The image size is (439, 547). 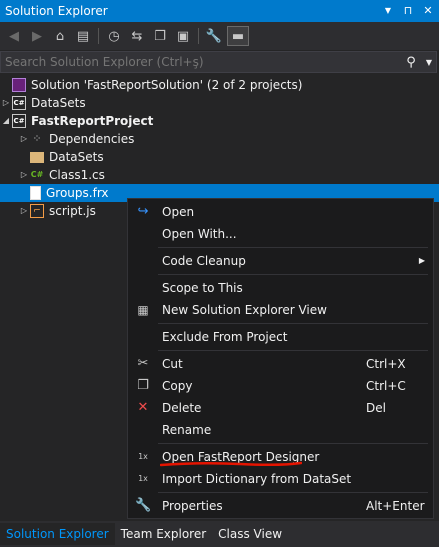 What do you see at coordinates (77, 175) in the screenshot?
I see `tree-item-label: Class1.cs` at bounding box center [77, 175].